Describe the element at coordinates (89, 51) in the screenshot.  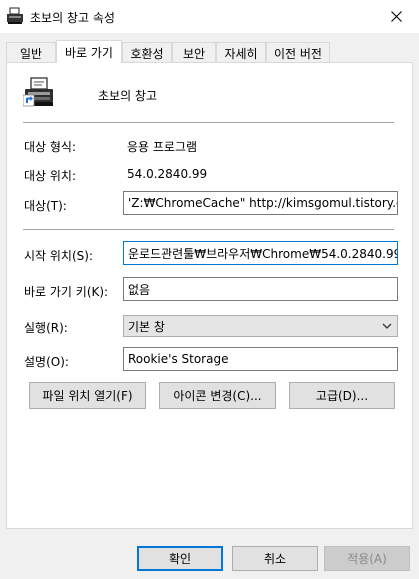
I see `tab-shortcut: 바로 가기` at that location.